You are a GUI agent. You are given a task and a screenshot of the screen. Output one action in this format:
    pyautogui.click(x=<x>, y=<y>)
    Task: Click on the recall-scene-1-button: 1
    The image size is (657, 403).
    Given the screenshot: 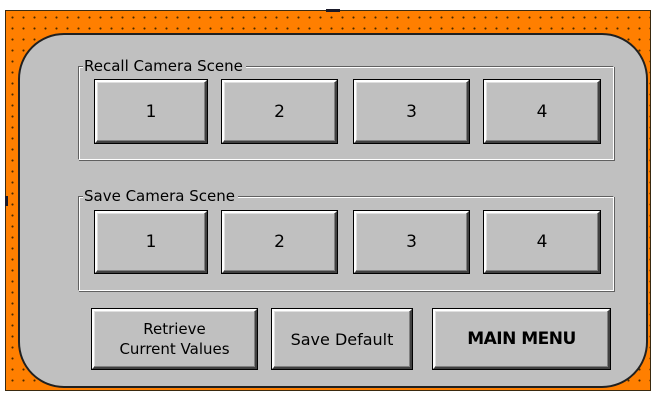 What is the action you would take?
    pyautogui.click(x=151, y=111)
    